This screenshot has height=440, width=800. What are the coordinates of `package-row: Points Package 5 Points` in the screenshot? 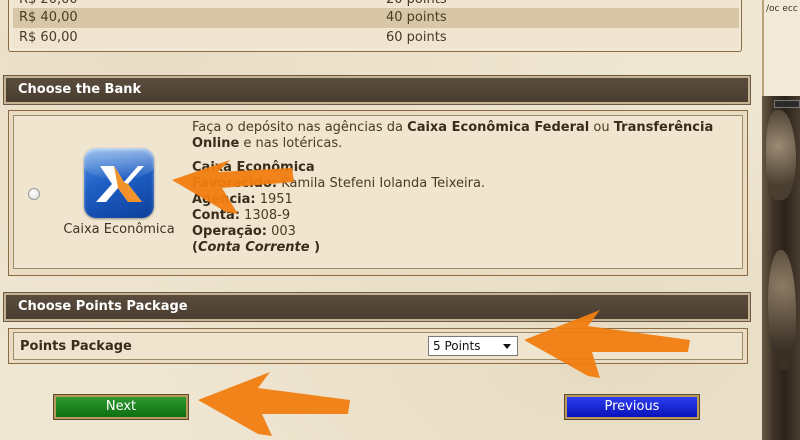 It's located at (378, 346).